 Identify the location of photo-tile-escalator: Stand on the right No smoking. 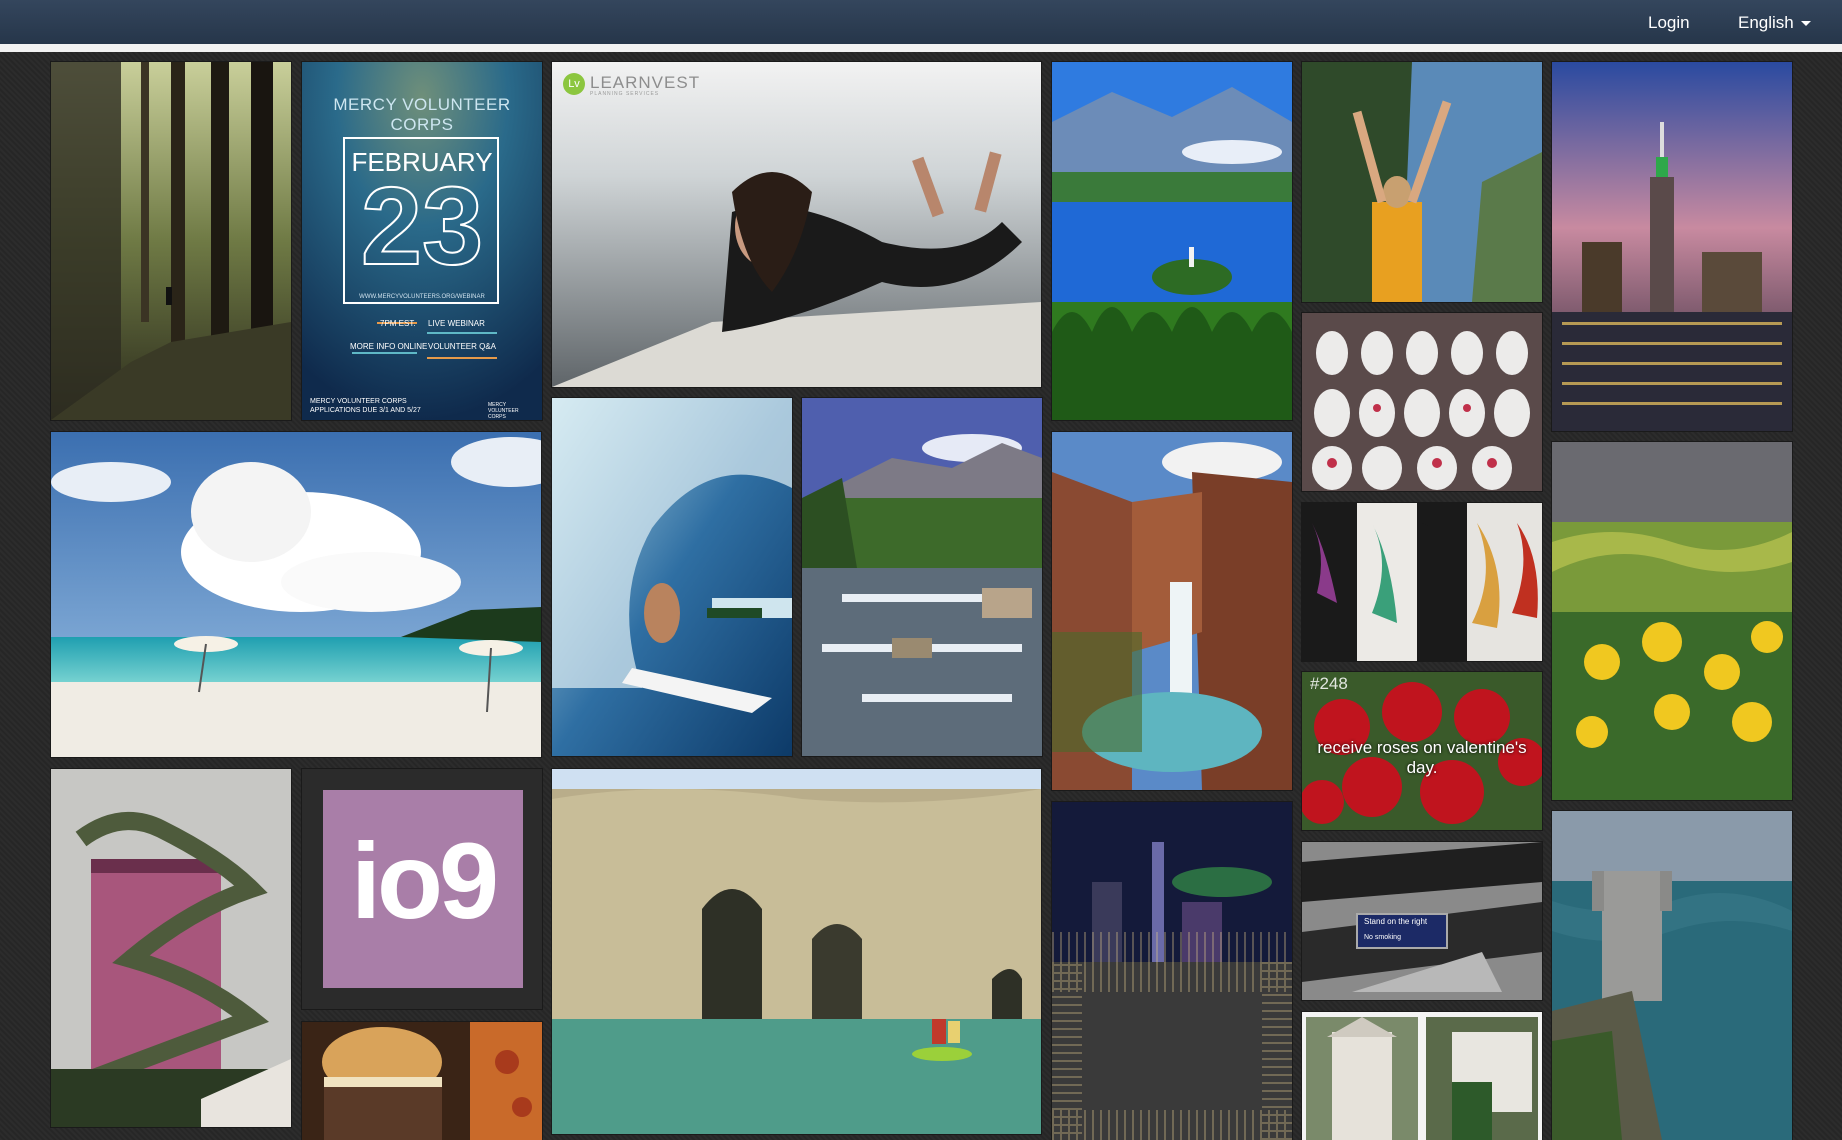
(1422, 921).